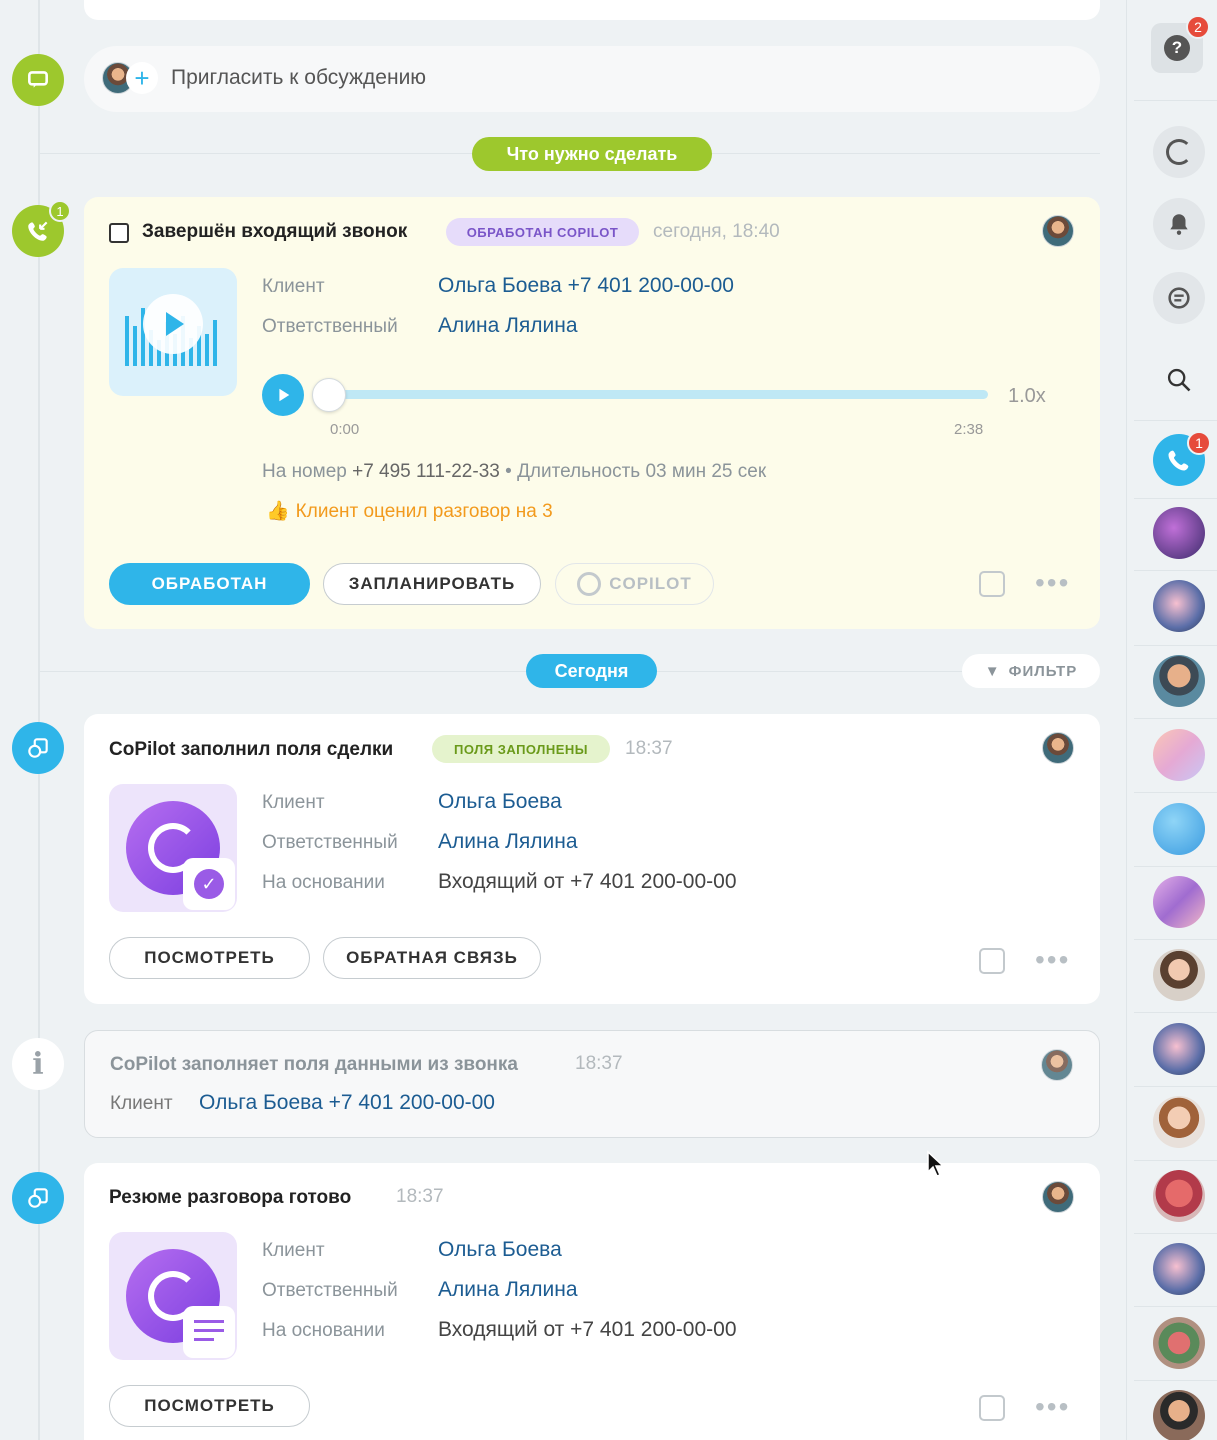 The width and height of the screenshot is (1217, 1440). Describe the element at coordinates (591, 671) in the screenshot. I see `section-today-label: Сегодня` at that location.